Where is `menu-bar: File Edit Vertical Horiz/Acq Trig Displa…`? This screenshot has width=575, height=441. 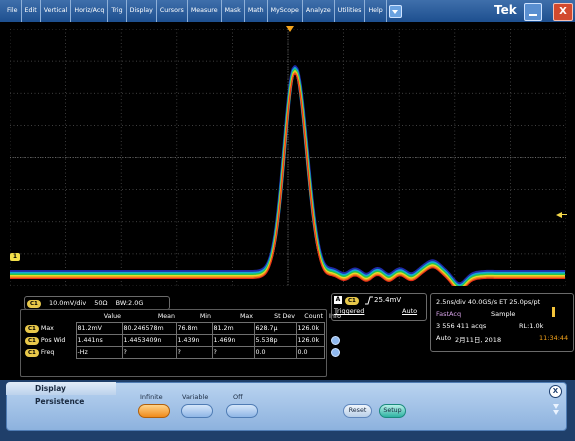 menu-bar: File Edit Vertical Horiz/Acq Trig Displa… is located at coordinates (287, 11).